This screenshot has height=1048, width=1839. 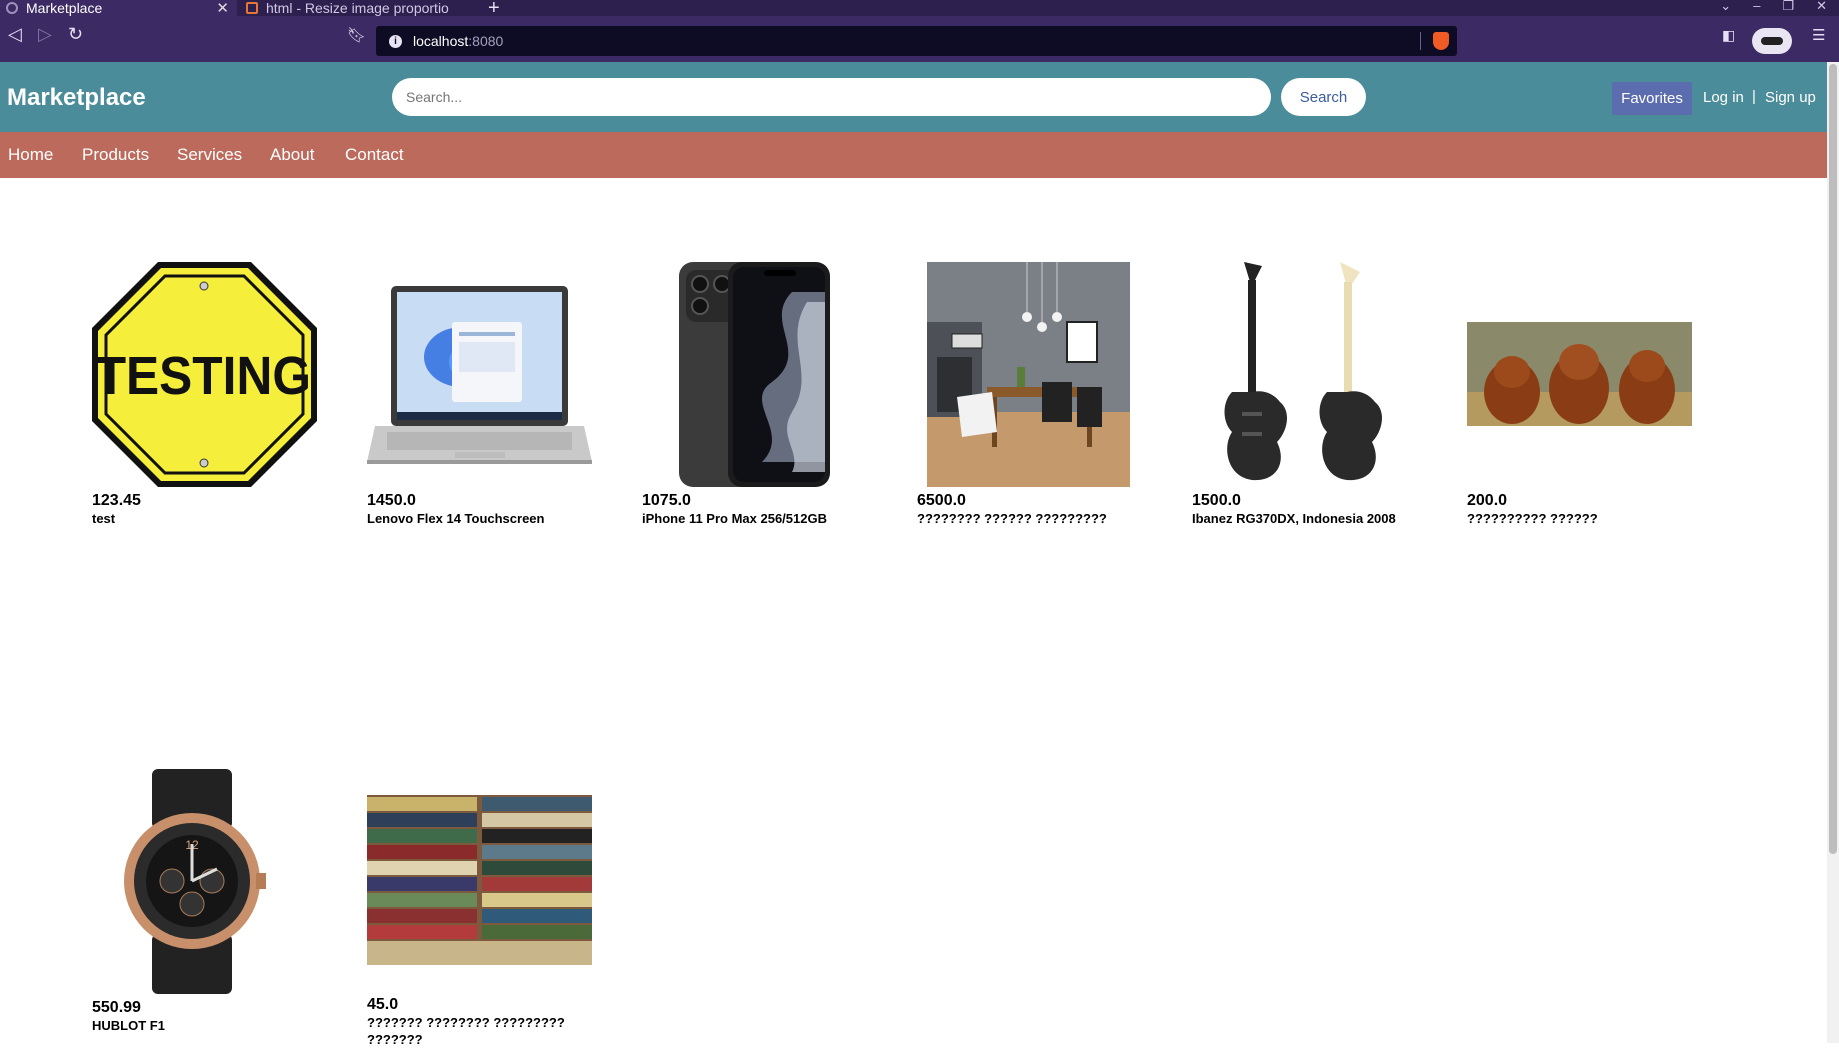 What do you see at coordinates (12, 8) in the screenshot?
I see `globe-icon` at bounding box center [12, 8].